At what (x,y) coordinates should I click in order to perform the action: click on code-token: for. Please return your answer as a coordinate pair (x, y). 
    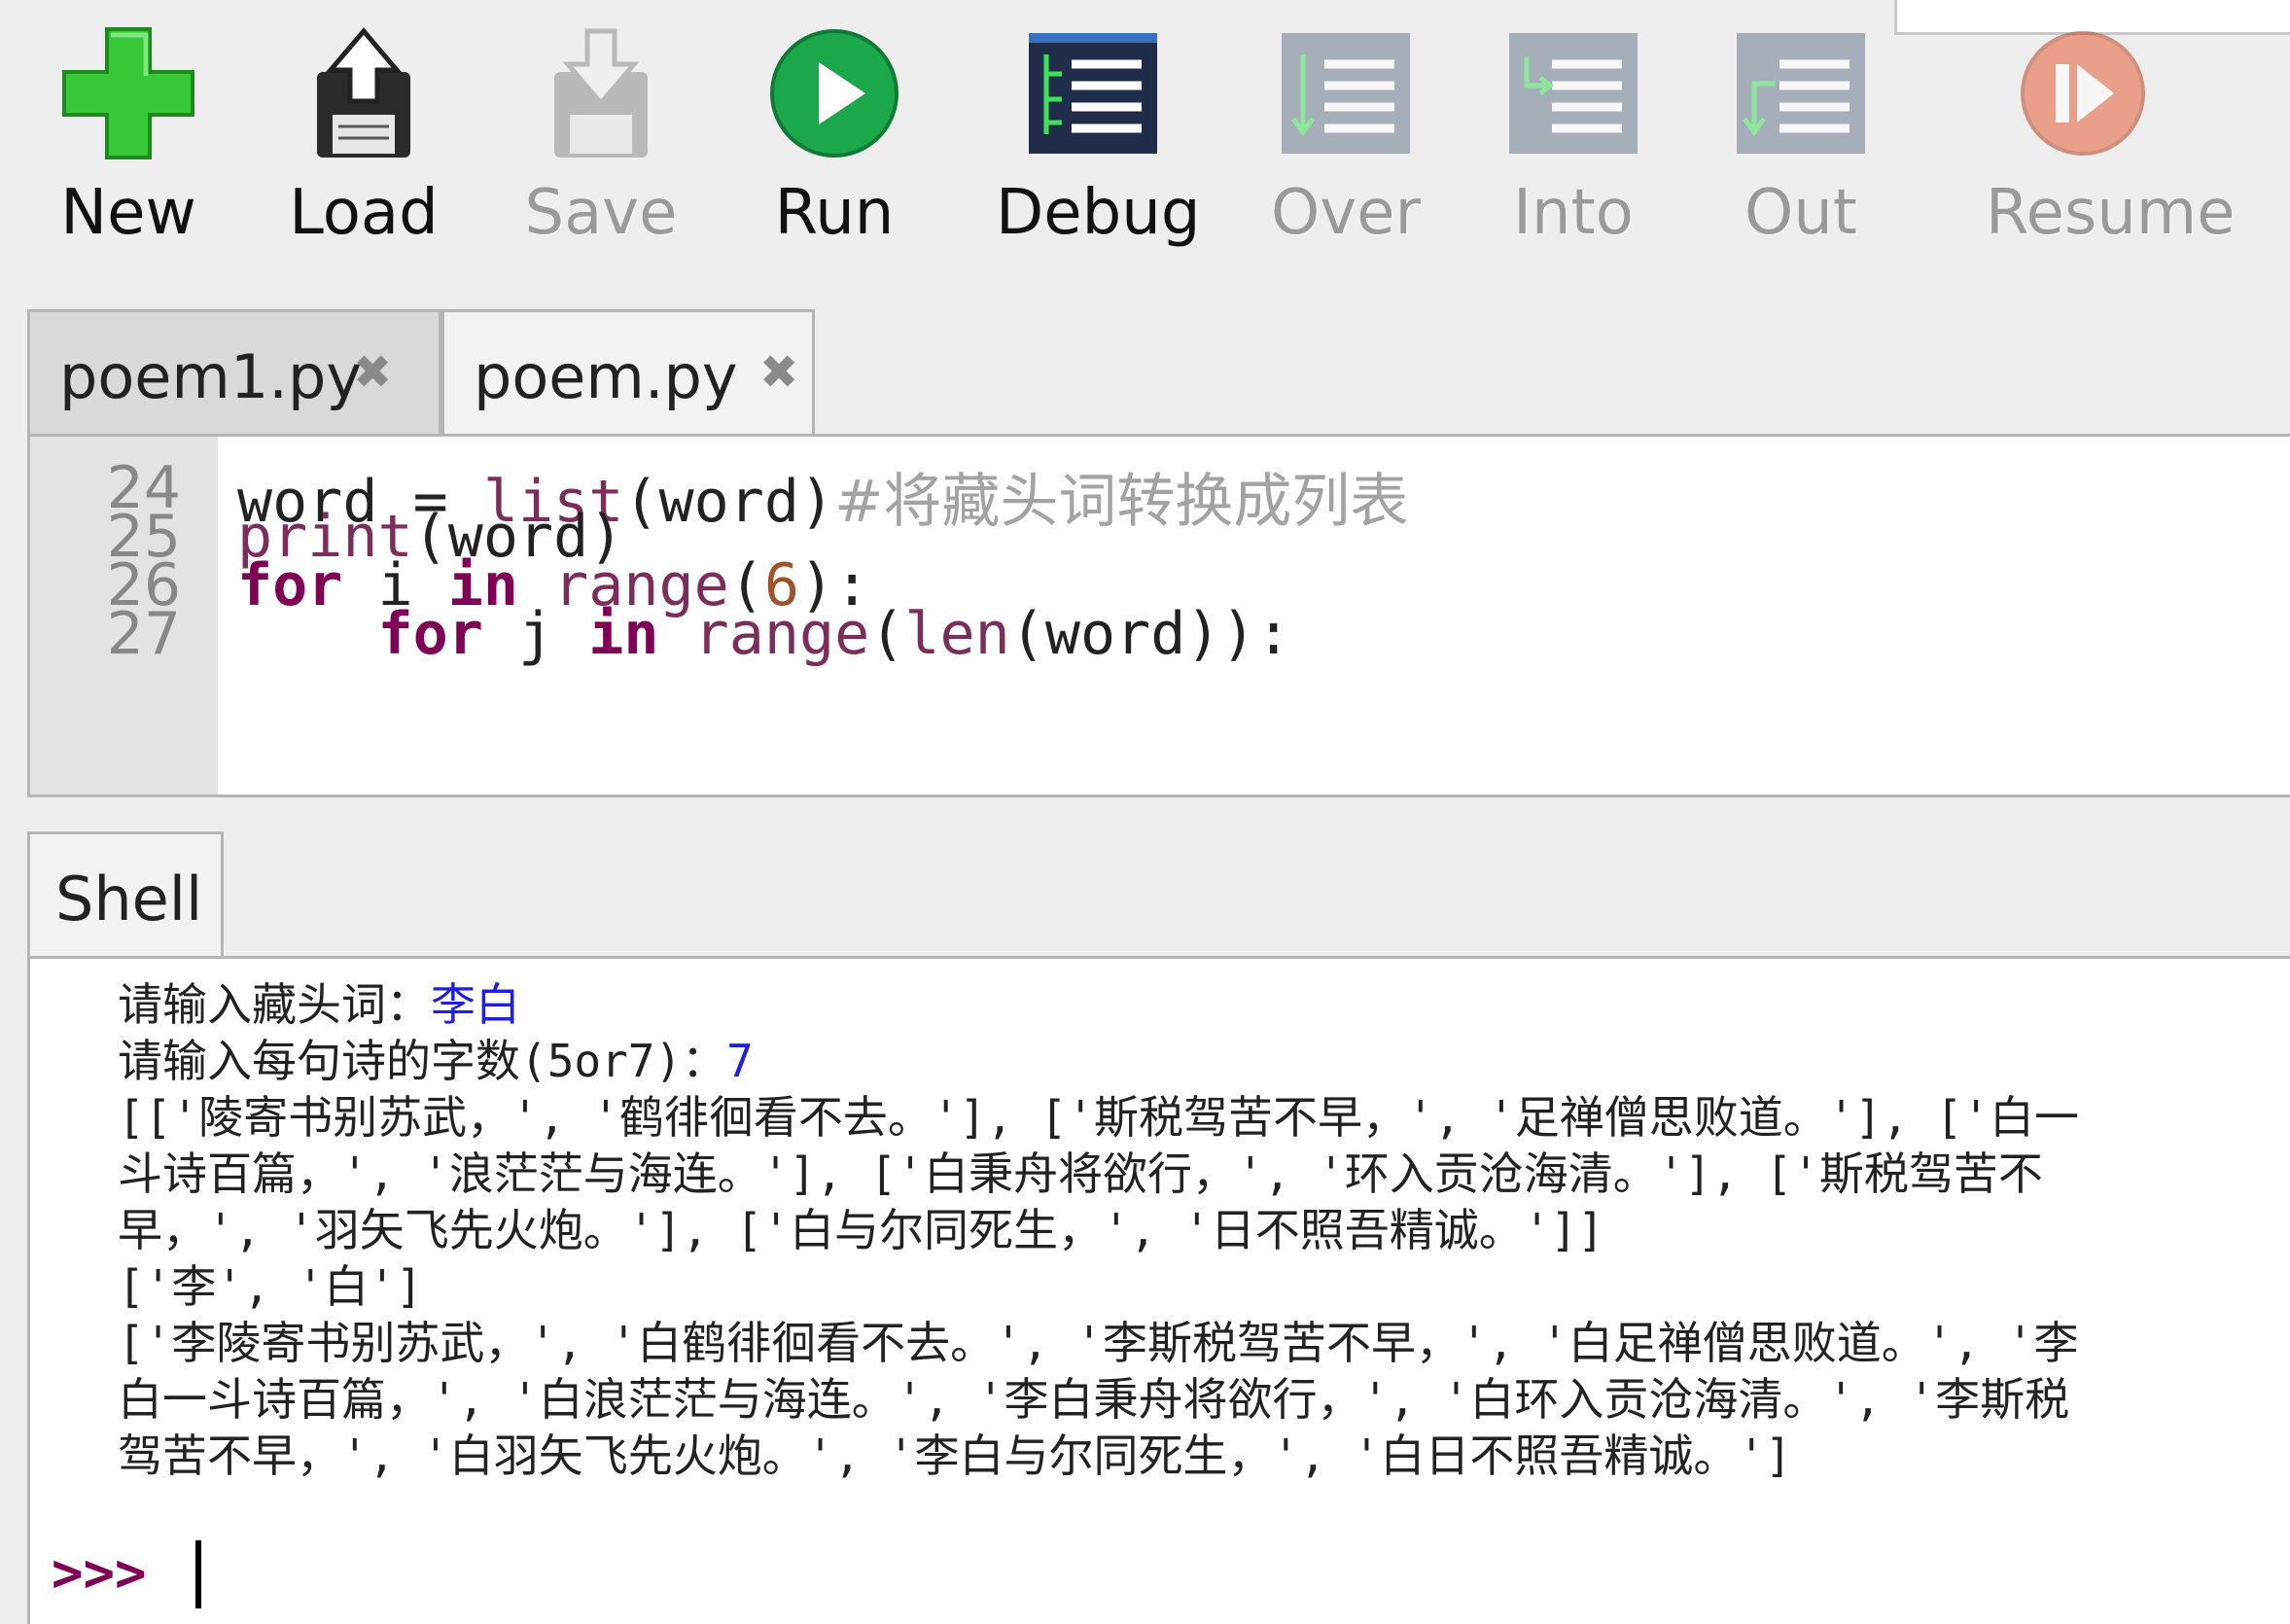
    Looking at the image, I should click on (430, 634).